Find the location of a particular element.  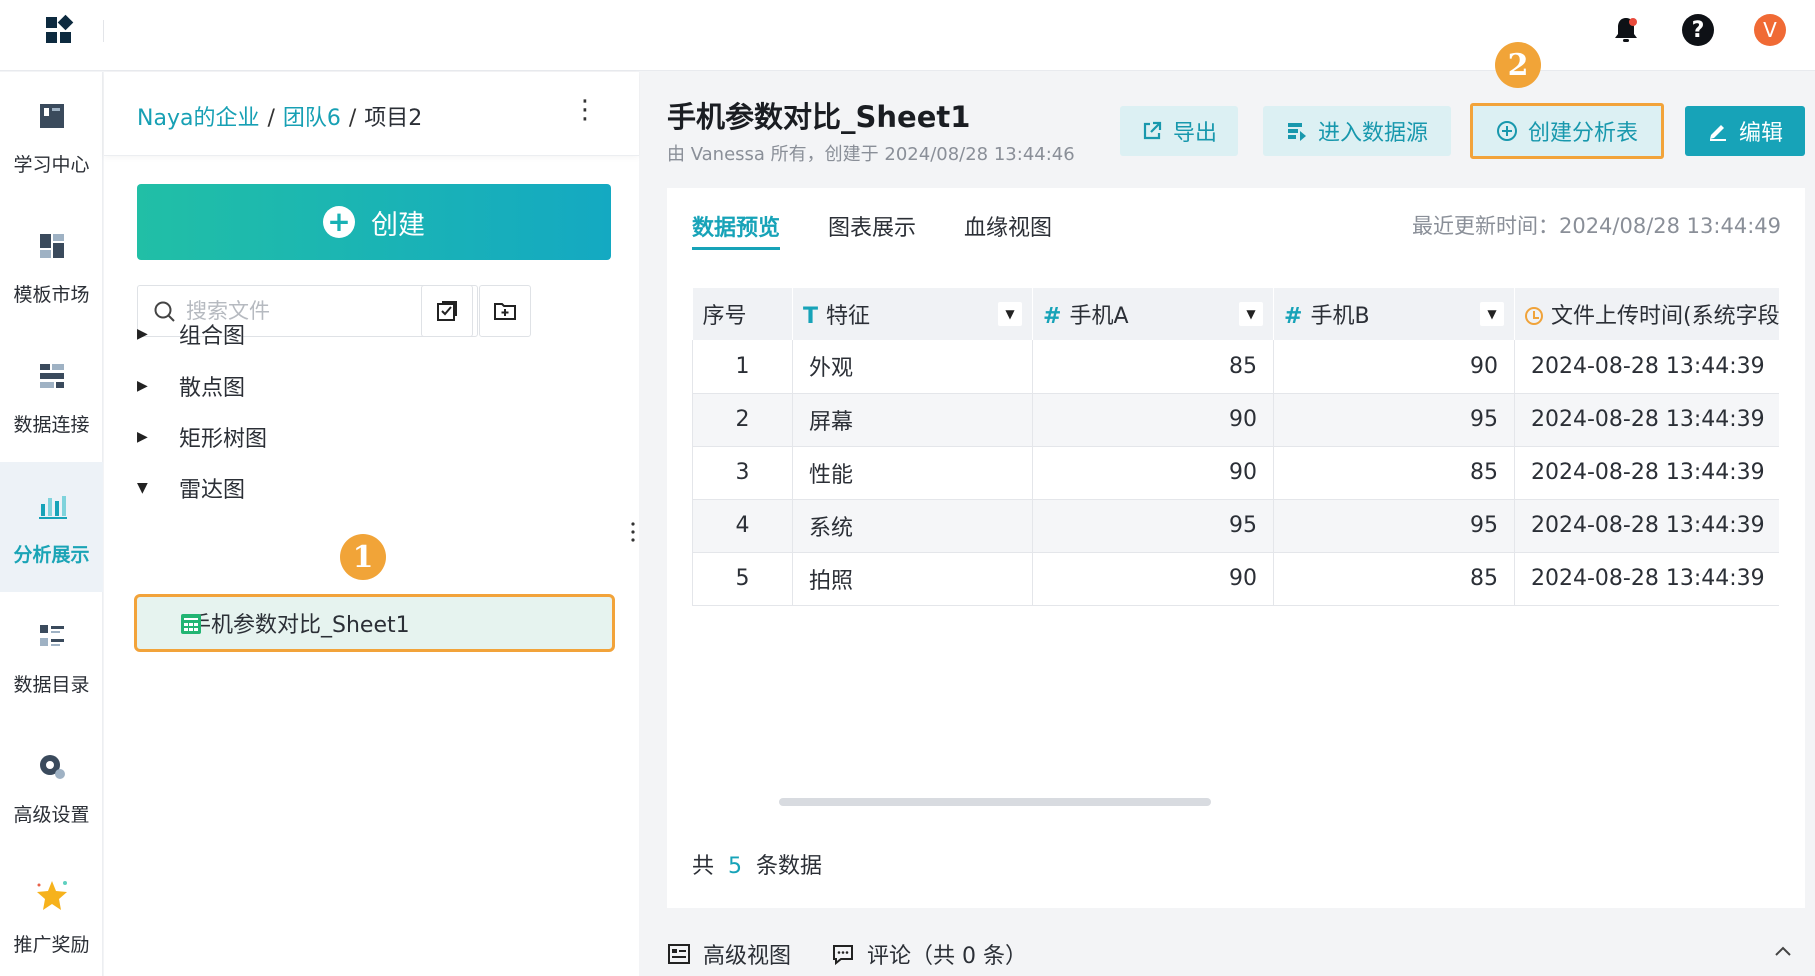

enter-datasource-button: 进入数据源 is located at coordinates (1357, 131).